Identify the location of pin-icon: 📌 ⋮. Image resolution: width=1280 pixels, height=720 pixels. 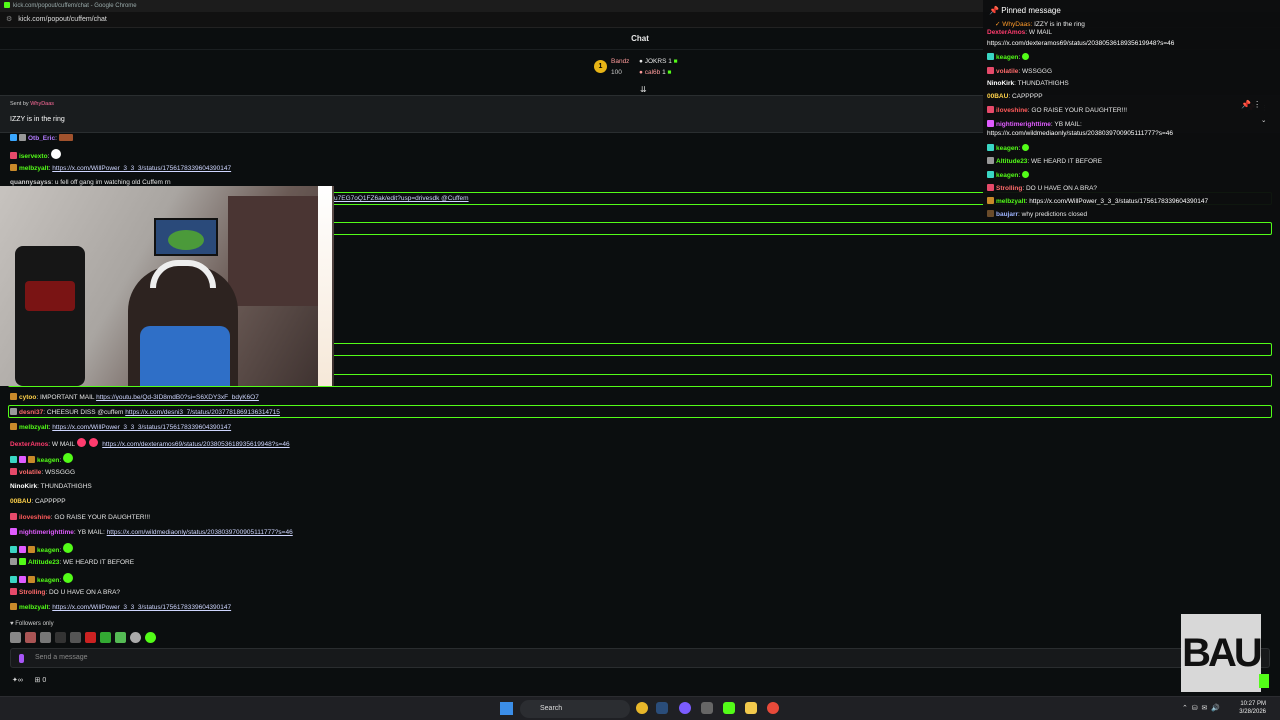
(1251, 104).